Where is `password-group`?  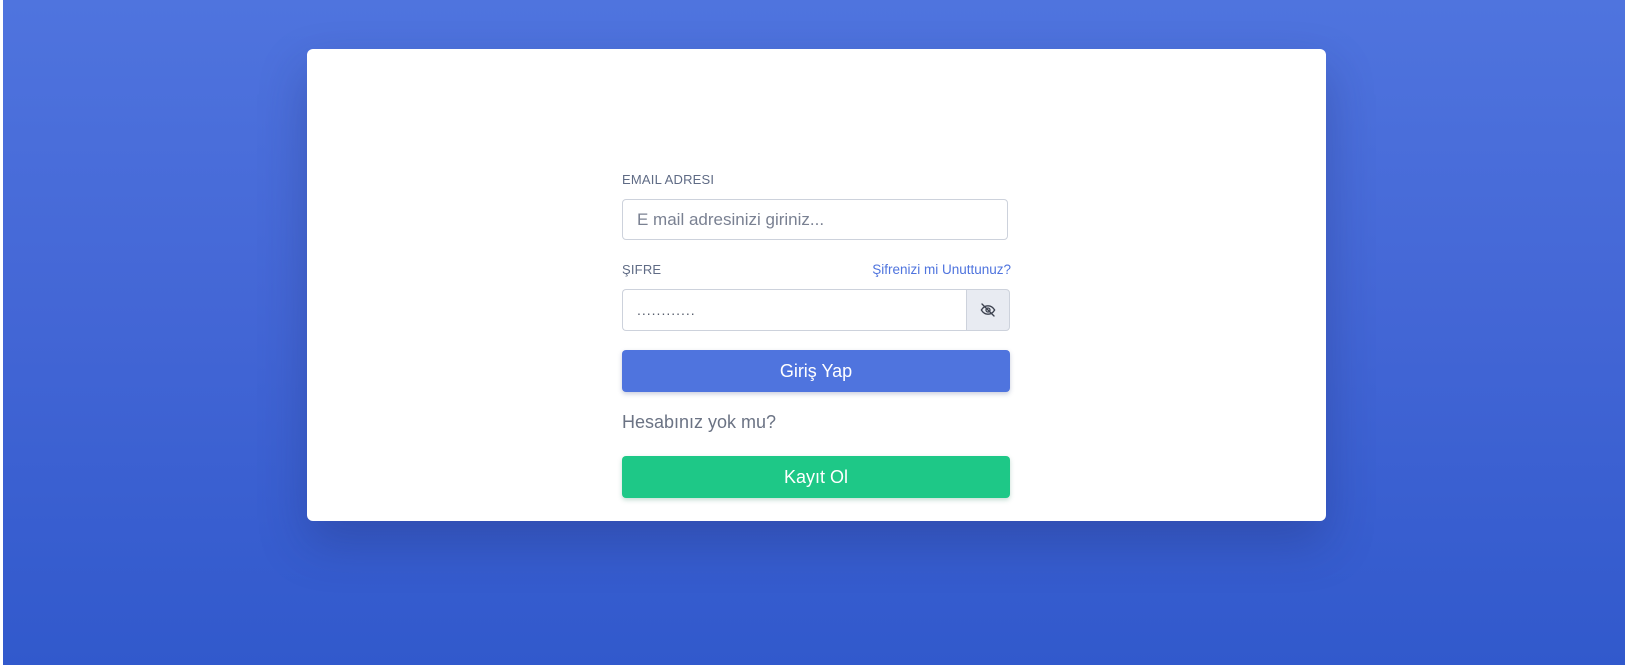 password-group is located at coordinates (816, 310).